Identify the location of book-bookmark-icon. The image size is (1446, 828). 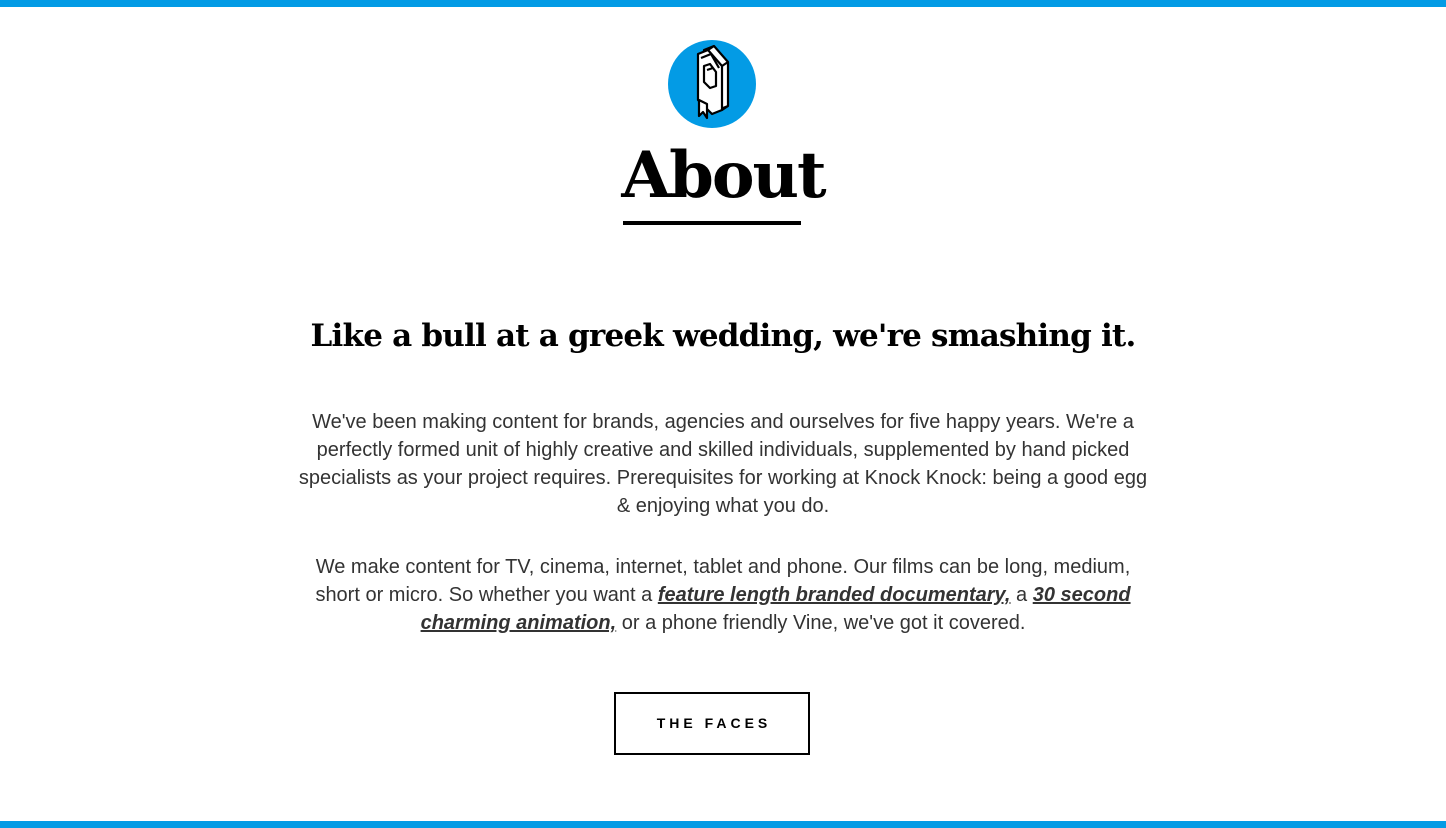
(713, 82).